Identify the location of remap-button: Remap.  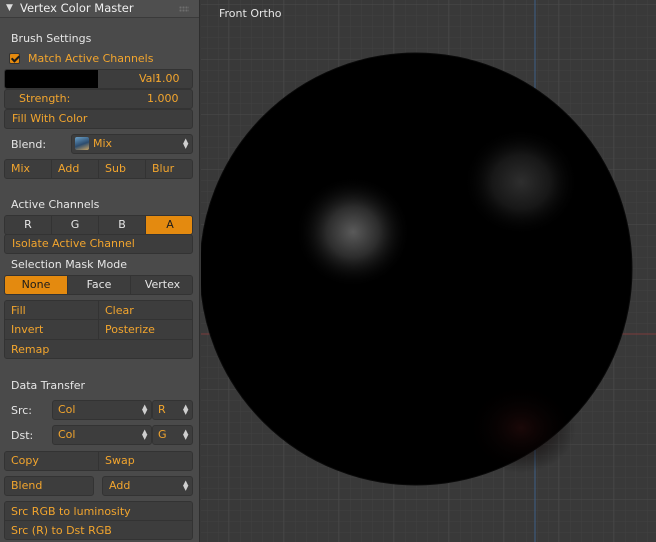
(98, 349).